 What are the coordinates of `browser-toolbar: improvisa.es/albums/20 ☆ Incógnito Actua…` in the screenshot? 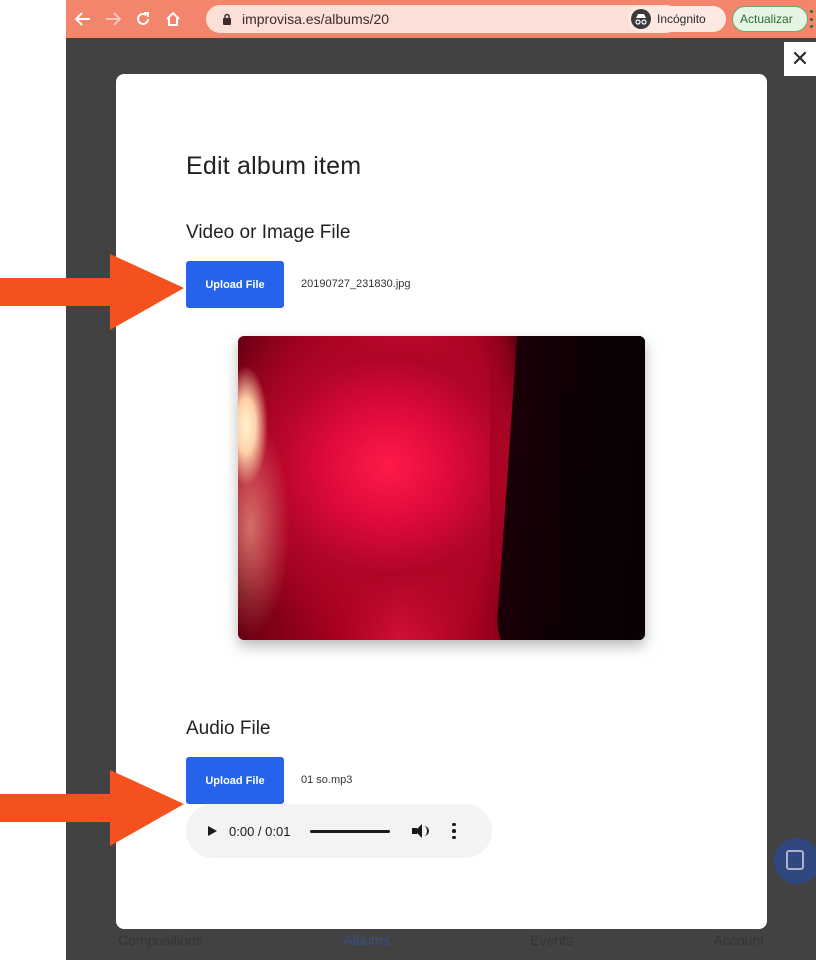 It's located at (441, 19).